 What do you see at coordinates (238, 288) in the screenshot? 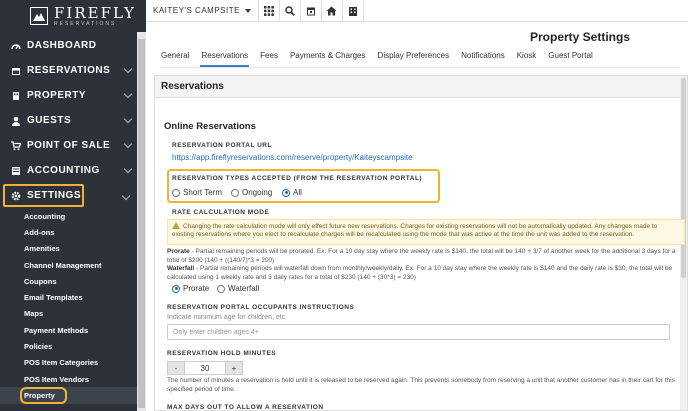
I see `radio-waterfall: Waterfall` at bounding box center [238, 288].